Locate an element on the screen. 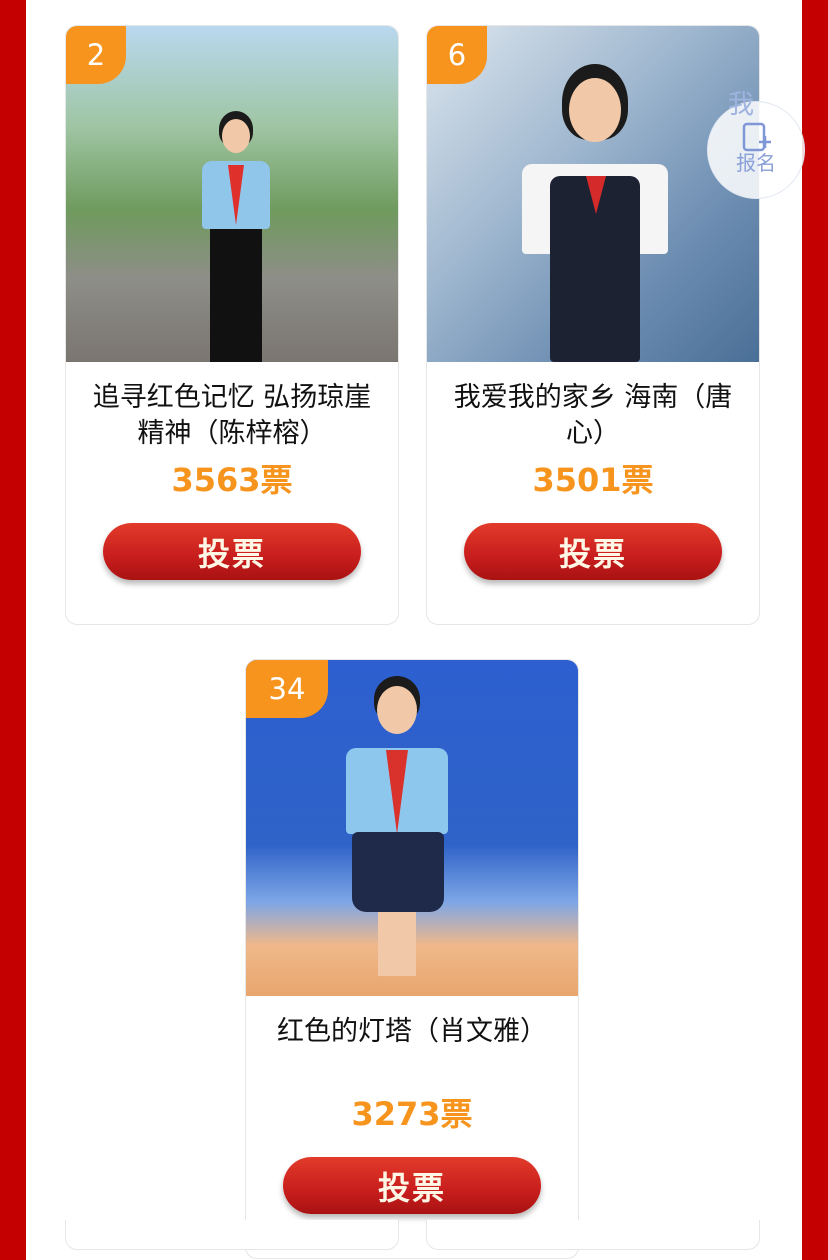 The image size is (828, 1260). entry-title: 我爱我的家乡 海南（唐心） is located at coordinates (593, 415).